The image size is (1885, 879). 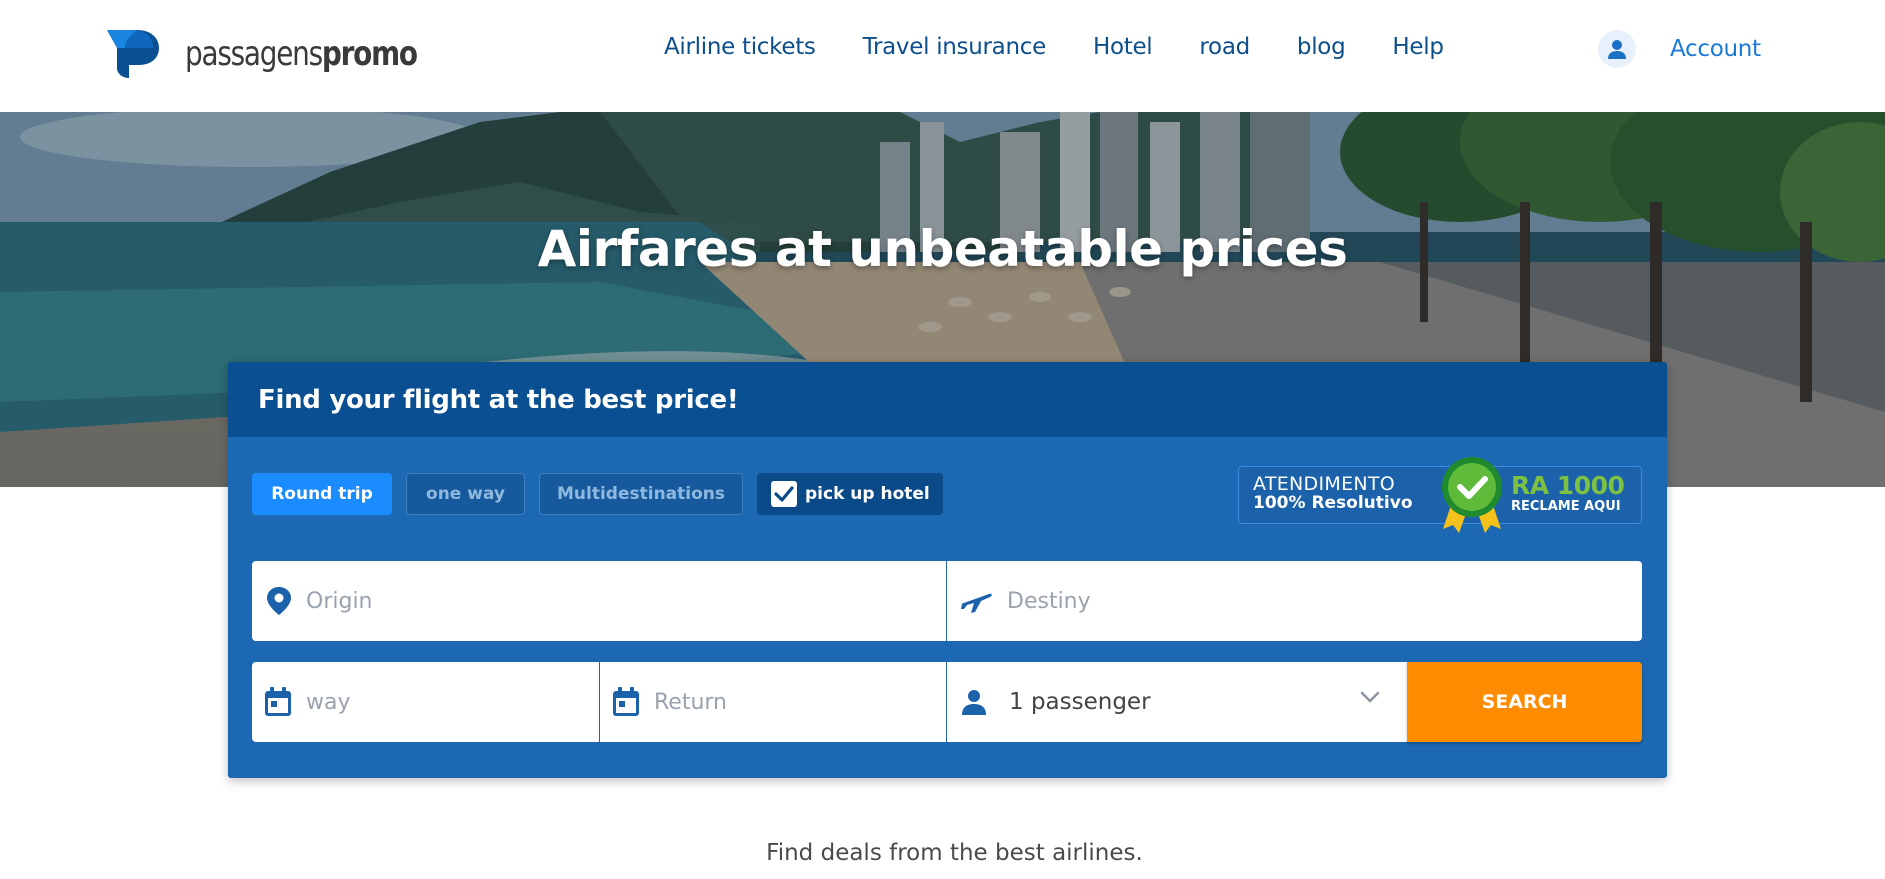 What do you see at coordinates (1715, 49) in the screenshot?
I see `account-label: Account` at bounding box center [1715, 49].